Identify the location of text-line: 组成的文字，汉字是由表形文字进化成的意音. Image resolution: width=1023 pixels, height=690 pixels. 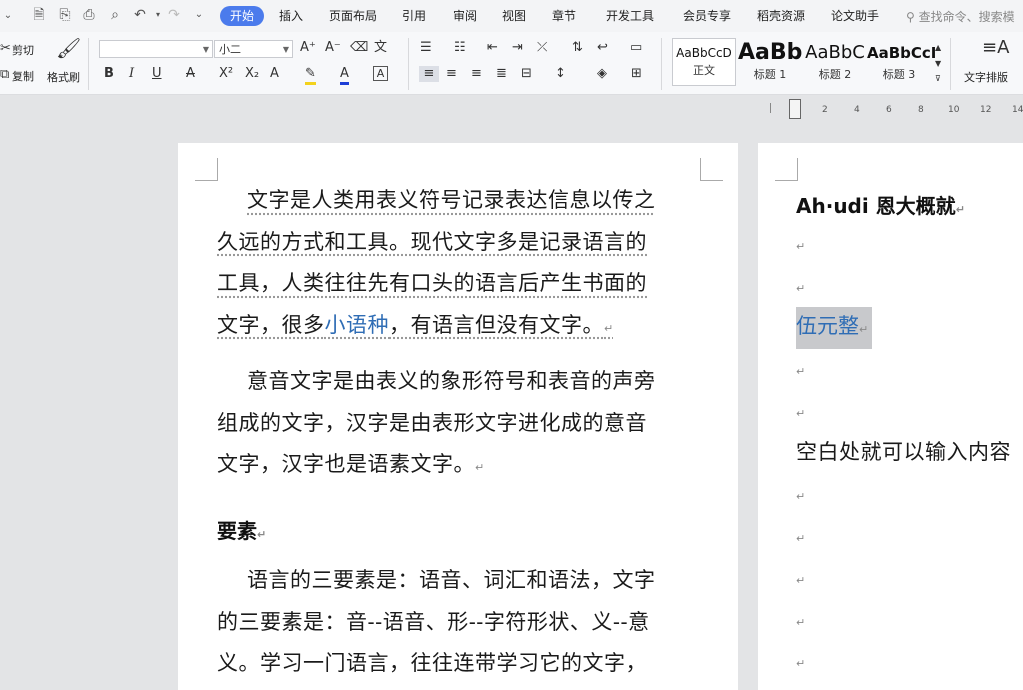
(432, 422).